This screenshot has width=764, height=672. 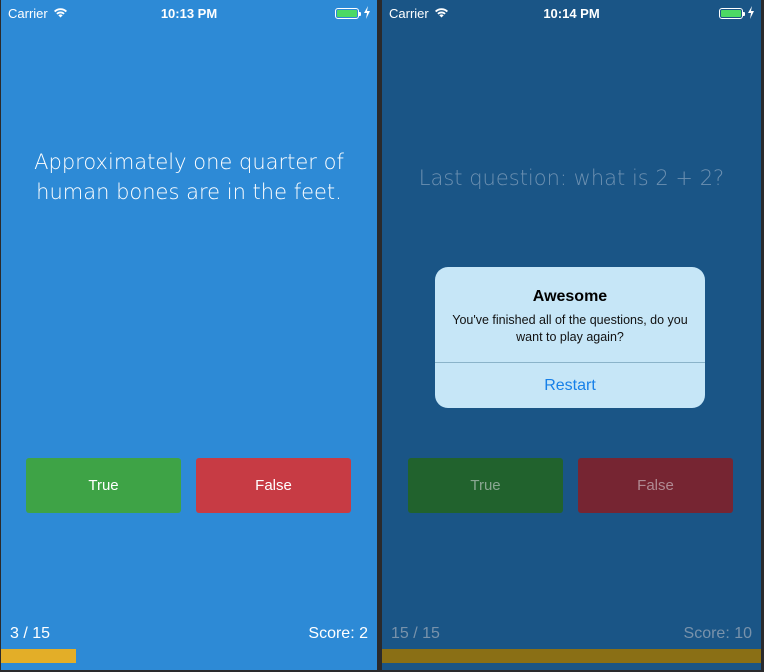 I want to click on restart-button: Restart, so click(x=570, y=385).